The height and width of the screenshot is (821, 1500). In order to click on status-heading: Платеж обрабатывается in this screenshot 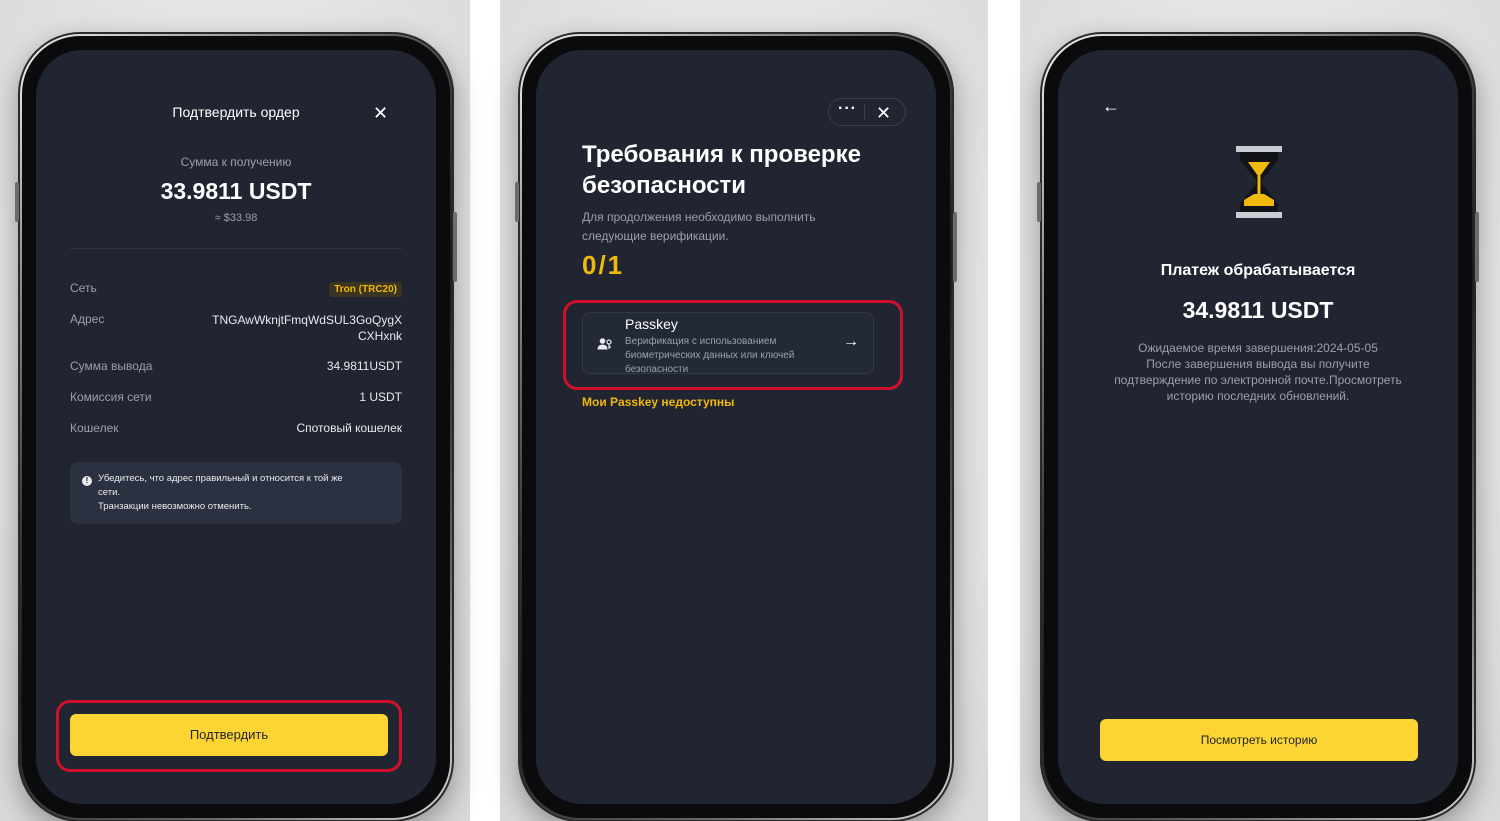, I will do `click(1258, 270)`.